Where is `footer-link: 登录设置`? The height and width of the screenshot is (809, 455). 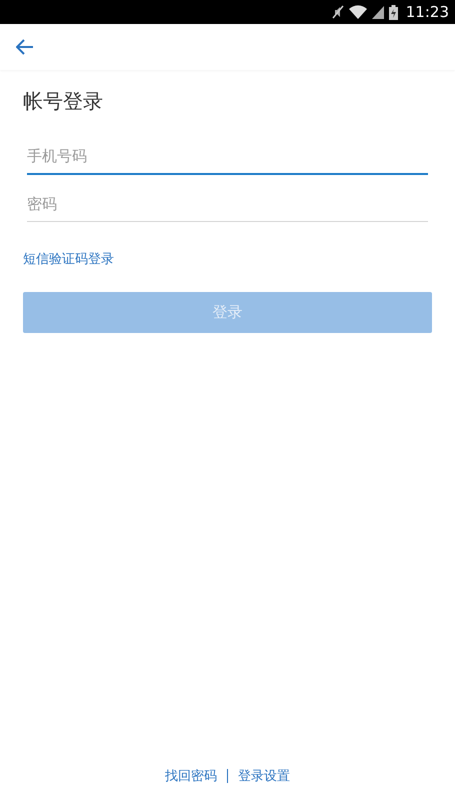 footer-link: 登录设置 is located at coordinates (264, 776).